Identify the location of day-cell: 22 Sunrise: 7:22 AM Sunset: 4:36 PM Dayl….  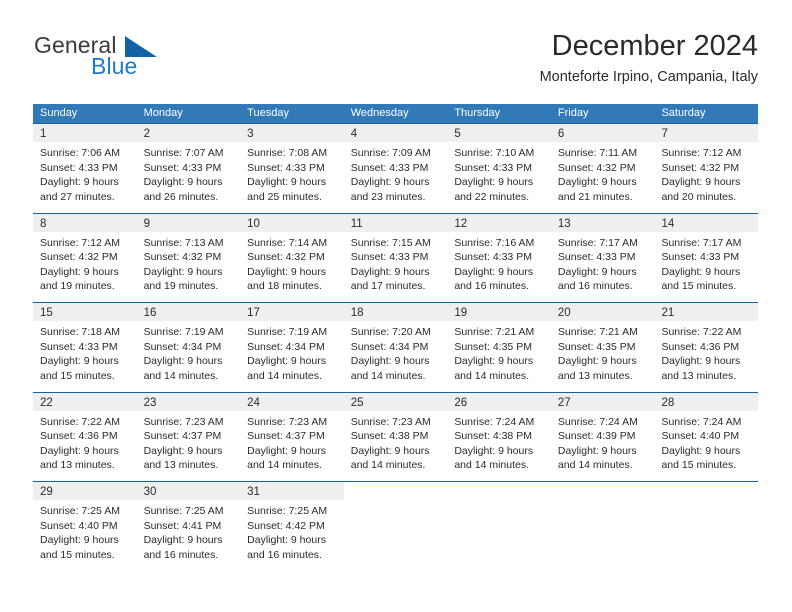
(85, 436).